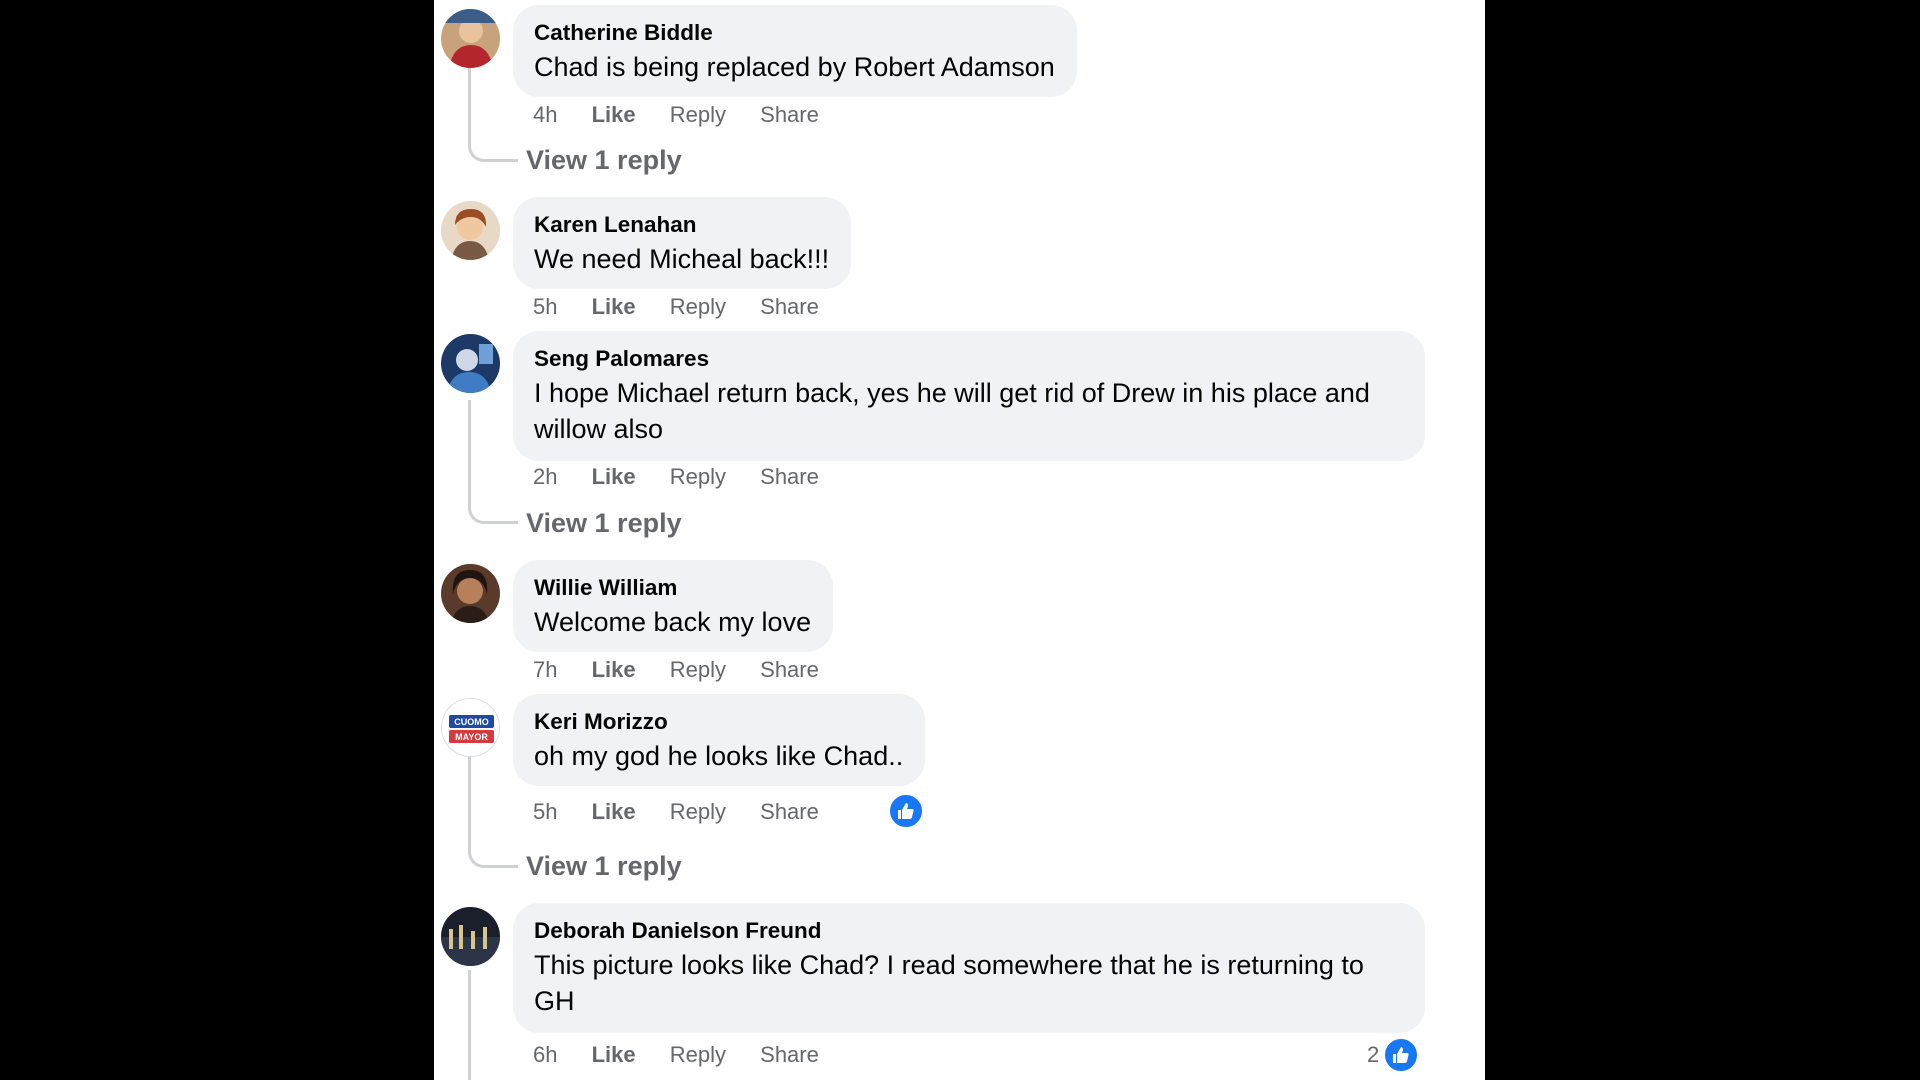 The width and height of the screenshot is (1920, 1080). What do you see at coordinates (682, 243) in the screenshot?
I see `comment-bubble: Karen Lenahan We need Micheal back!!!` at bounding box center [682, 243].